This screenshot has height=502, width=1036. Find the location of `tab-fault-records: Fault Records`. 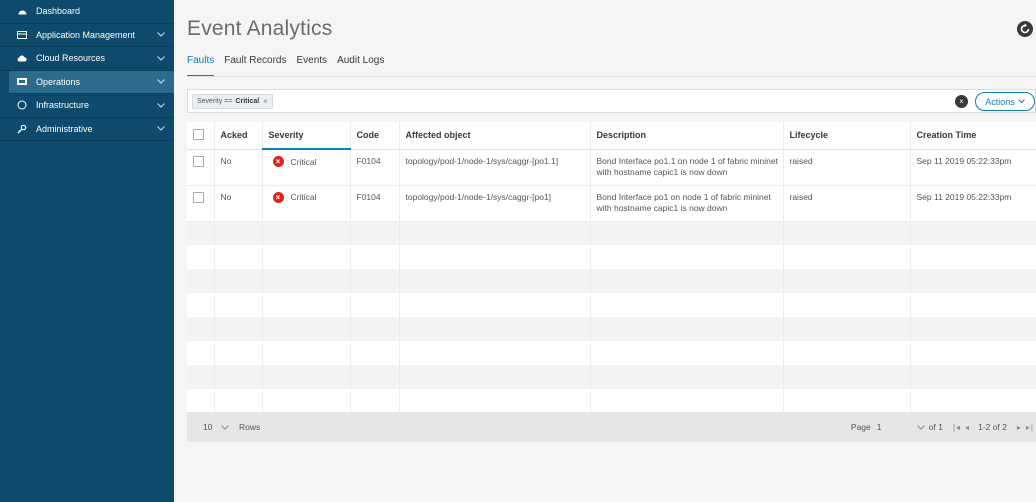

tab-fault-records: Fault Records is located at coordinates (255, 66).